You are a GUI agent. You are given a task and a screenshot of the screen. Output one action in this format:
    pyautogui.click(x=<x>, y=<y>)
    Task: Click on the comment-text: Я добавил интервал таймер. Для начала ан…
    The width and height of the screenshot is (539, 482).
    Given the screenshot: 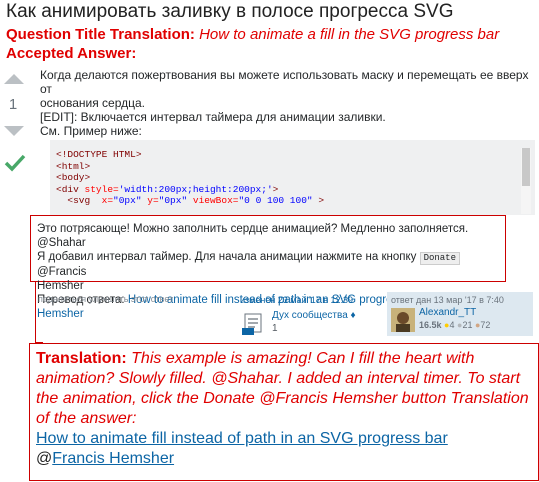 What is the action you would take?
    pyautogui.click(x=227, y=257)
    